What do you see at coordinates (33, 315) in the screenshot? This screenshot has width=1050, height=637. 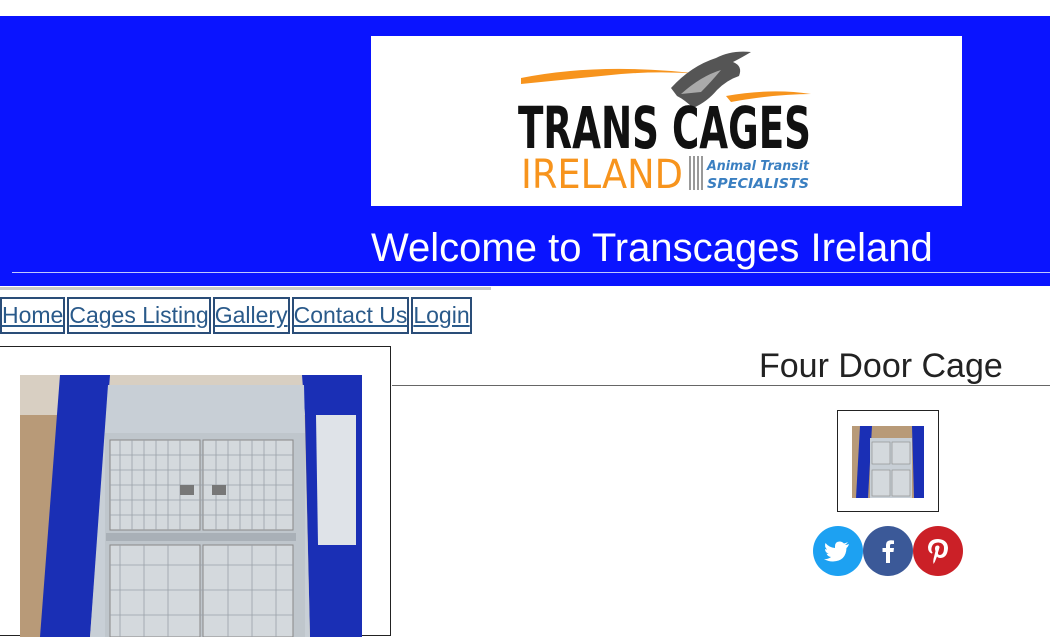 I see `nav-home-link: Home` at bounding box center [33, 315].